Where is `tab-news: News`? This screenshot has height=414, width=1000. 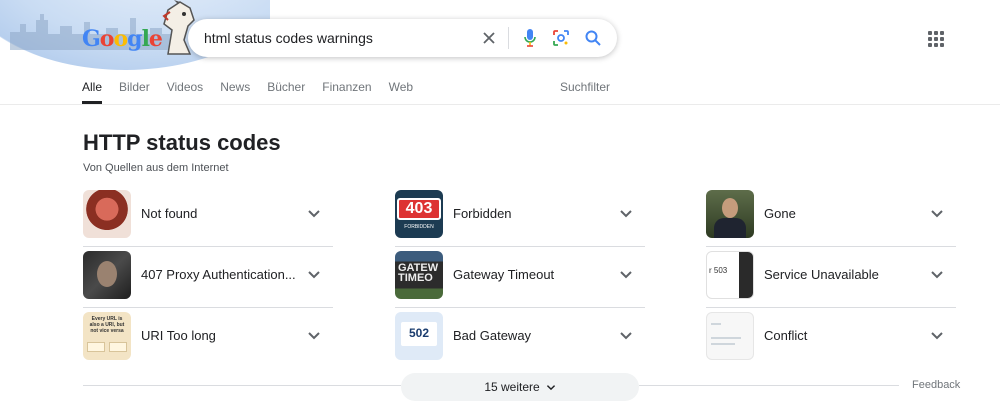
tab-news: News is located at coordinates (235, 92).